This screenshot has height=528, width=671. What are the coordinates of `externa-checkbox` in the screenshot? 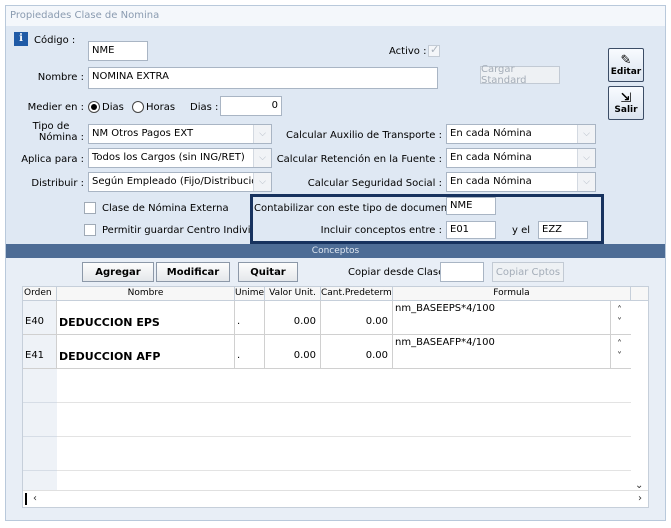 It's located at (90, 208).